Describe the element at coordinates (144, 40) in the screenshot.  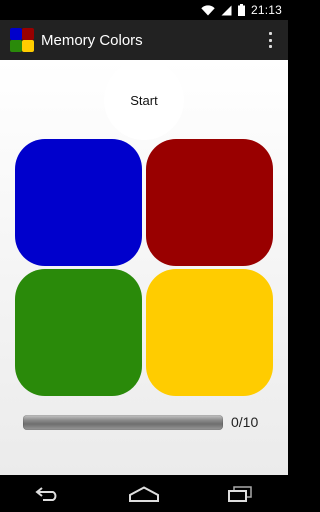
I see `action-bar: Memory Colors` at that location.